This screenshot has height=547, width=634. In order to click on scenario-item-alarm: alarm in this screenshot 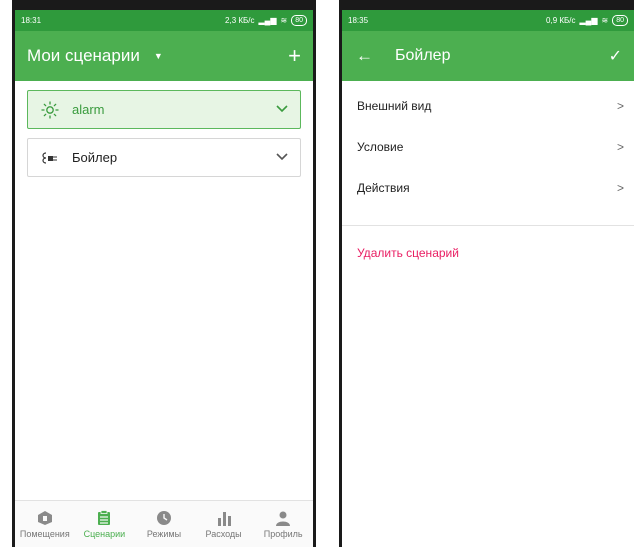, I will do `click(164, 109)`.